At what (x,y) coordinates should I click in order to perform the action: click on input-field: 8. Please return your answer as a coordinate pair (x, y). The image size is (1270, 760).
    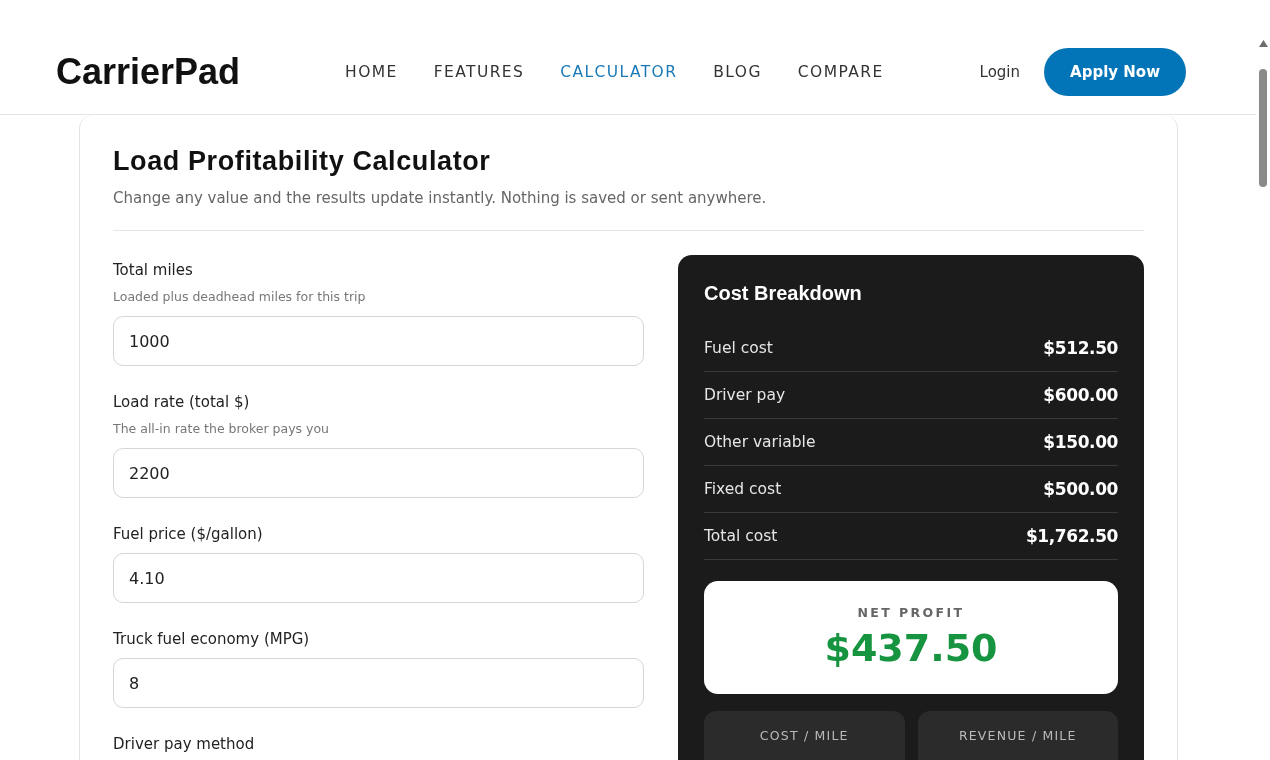
    Looking at the image, I should click on (378, 683).